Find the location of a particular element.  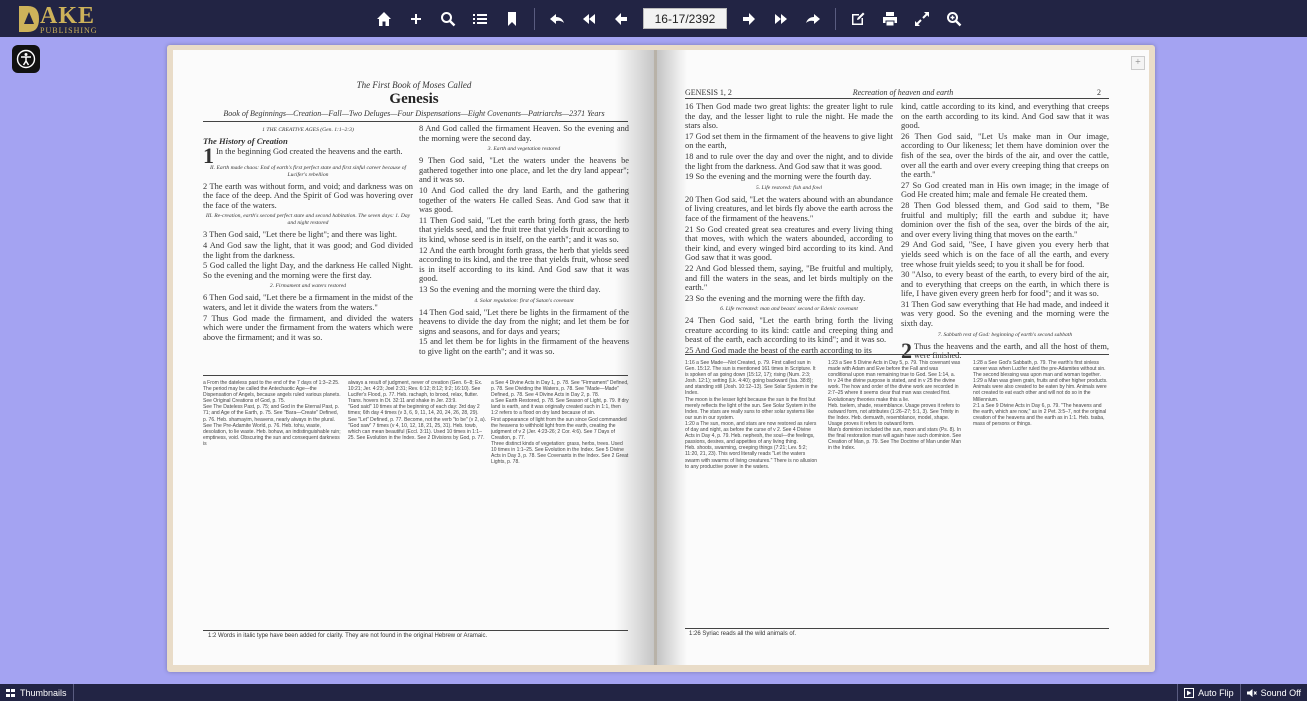

first-page-button is located at coordinates (557, 18).